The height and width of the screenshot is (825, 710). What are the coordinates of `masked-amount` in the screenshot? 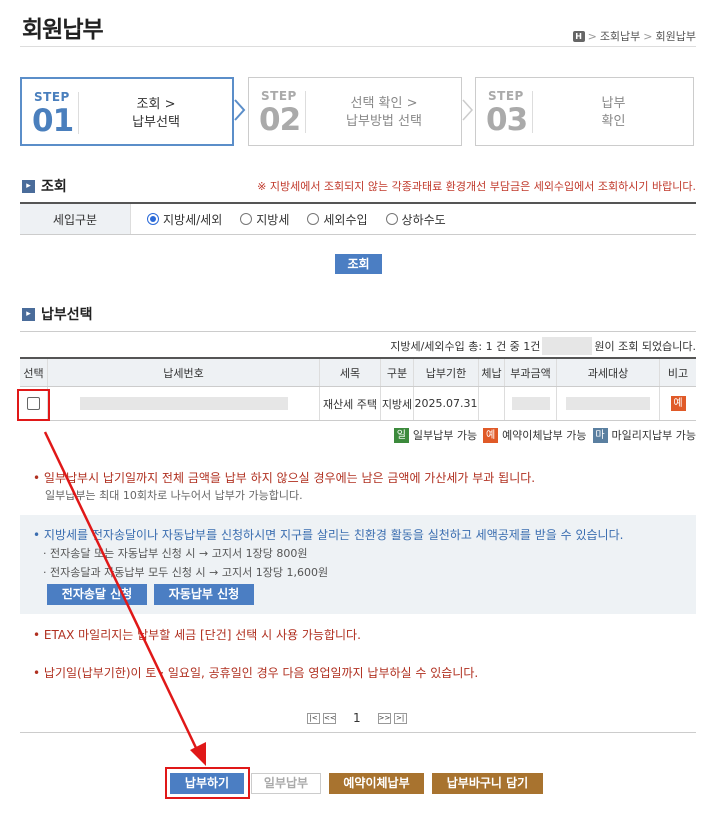 It's located at (567, 346).